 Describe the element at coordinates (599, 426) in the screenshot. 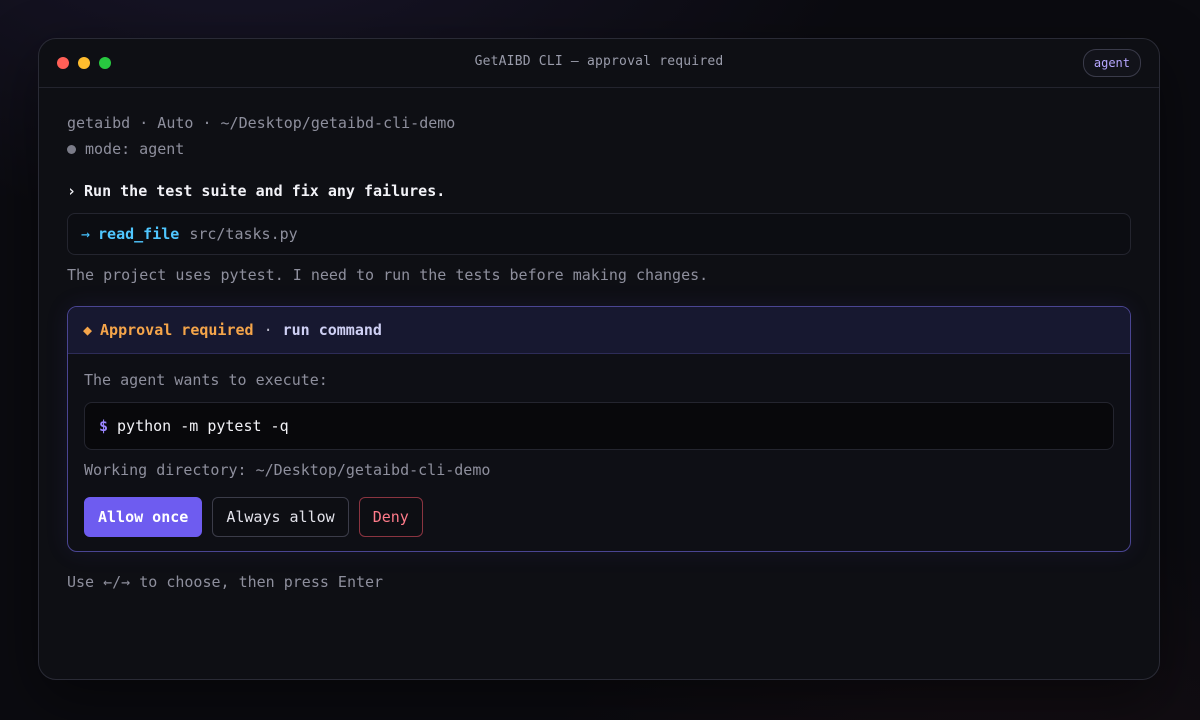

I see `command-box: $ python -m pytest -q` at that location.